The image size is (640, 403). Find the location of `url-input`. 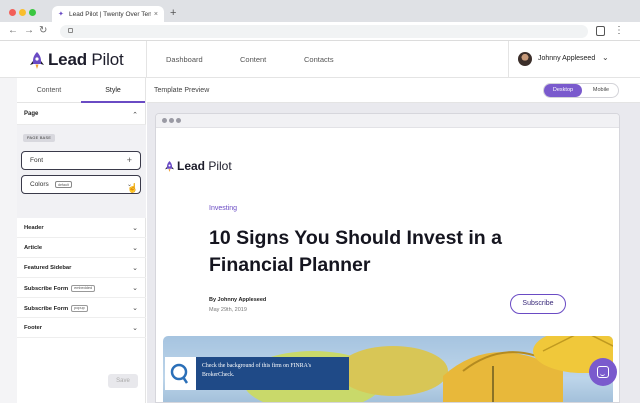

url-input is located at coordinates (324, 31).